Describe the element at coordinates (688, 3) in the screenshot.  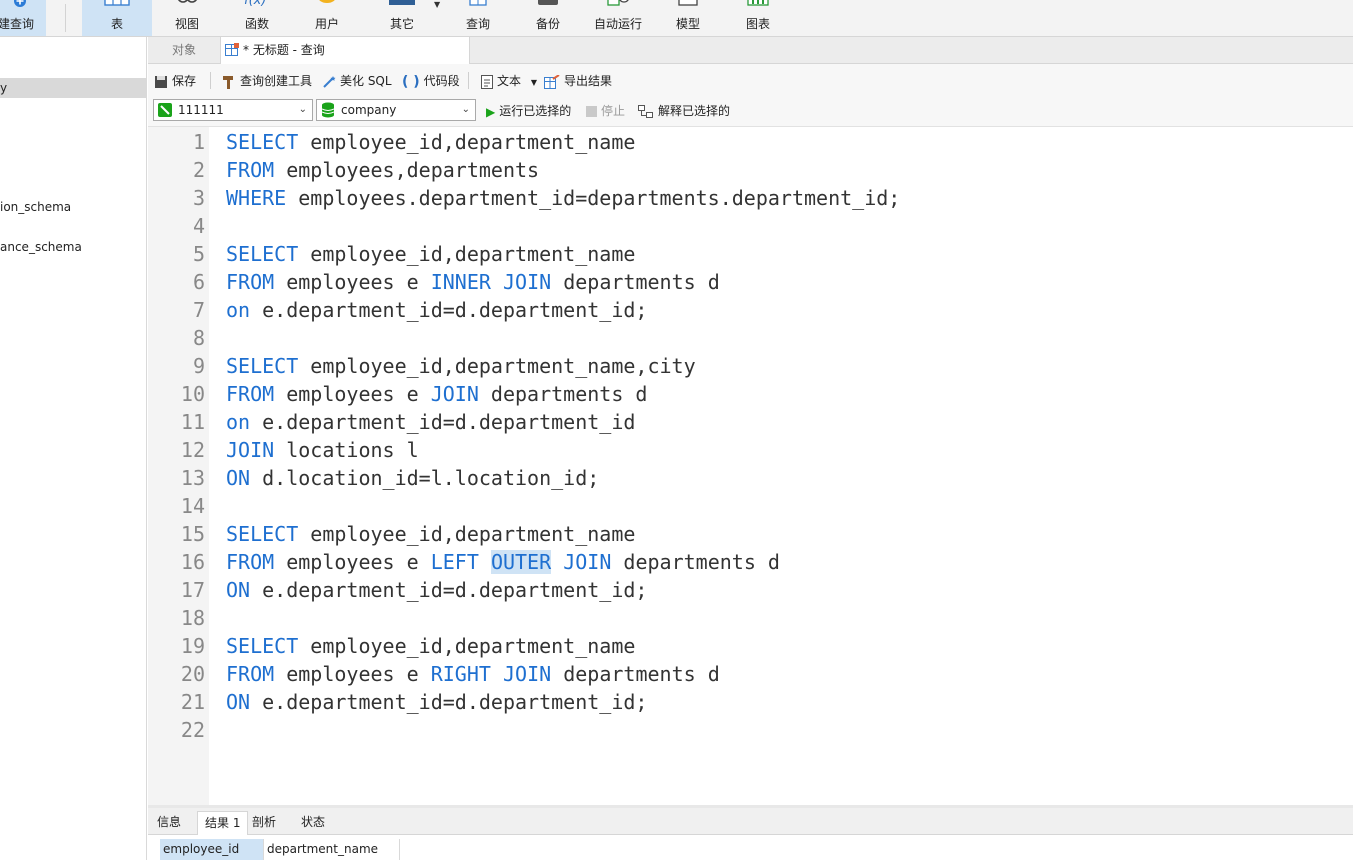
I see `model-icon` at that location.